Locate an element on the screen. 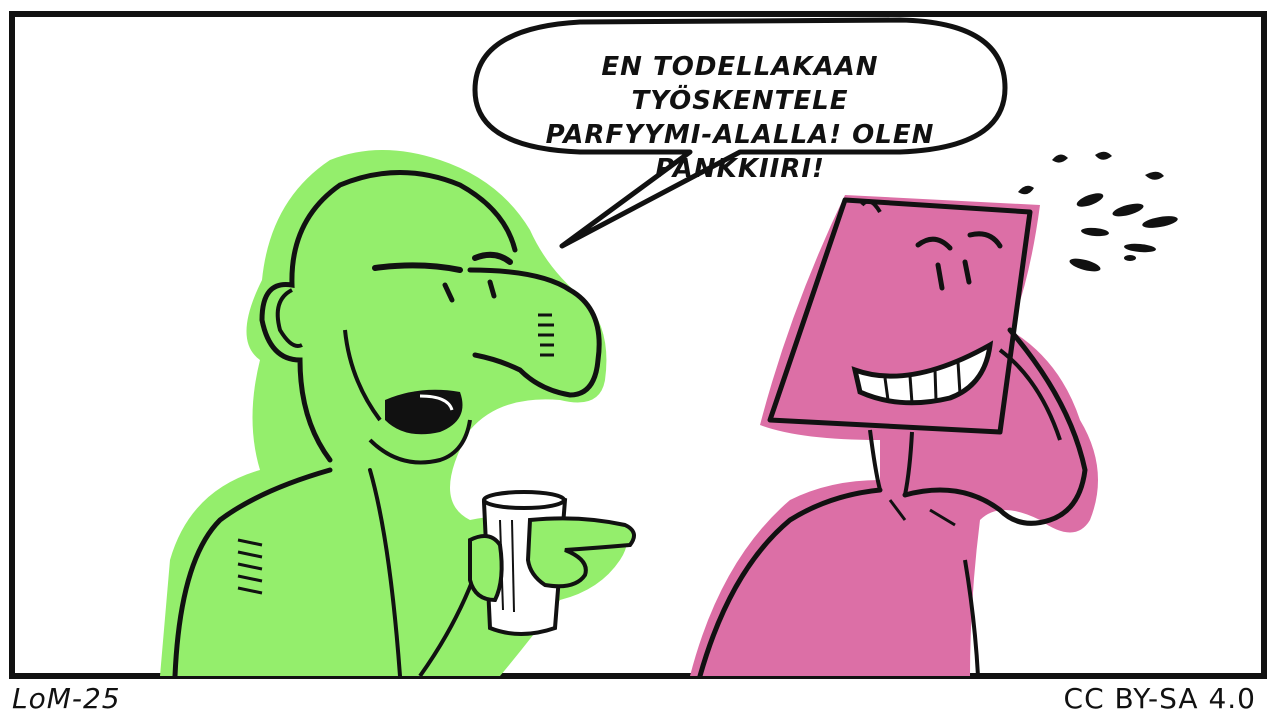 This screenshot has width=1280, height=720. speech-line-1: EN TODELLAKAAN TYÖSKENTELE is located at coordinates (740, 84).